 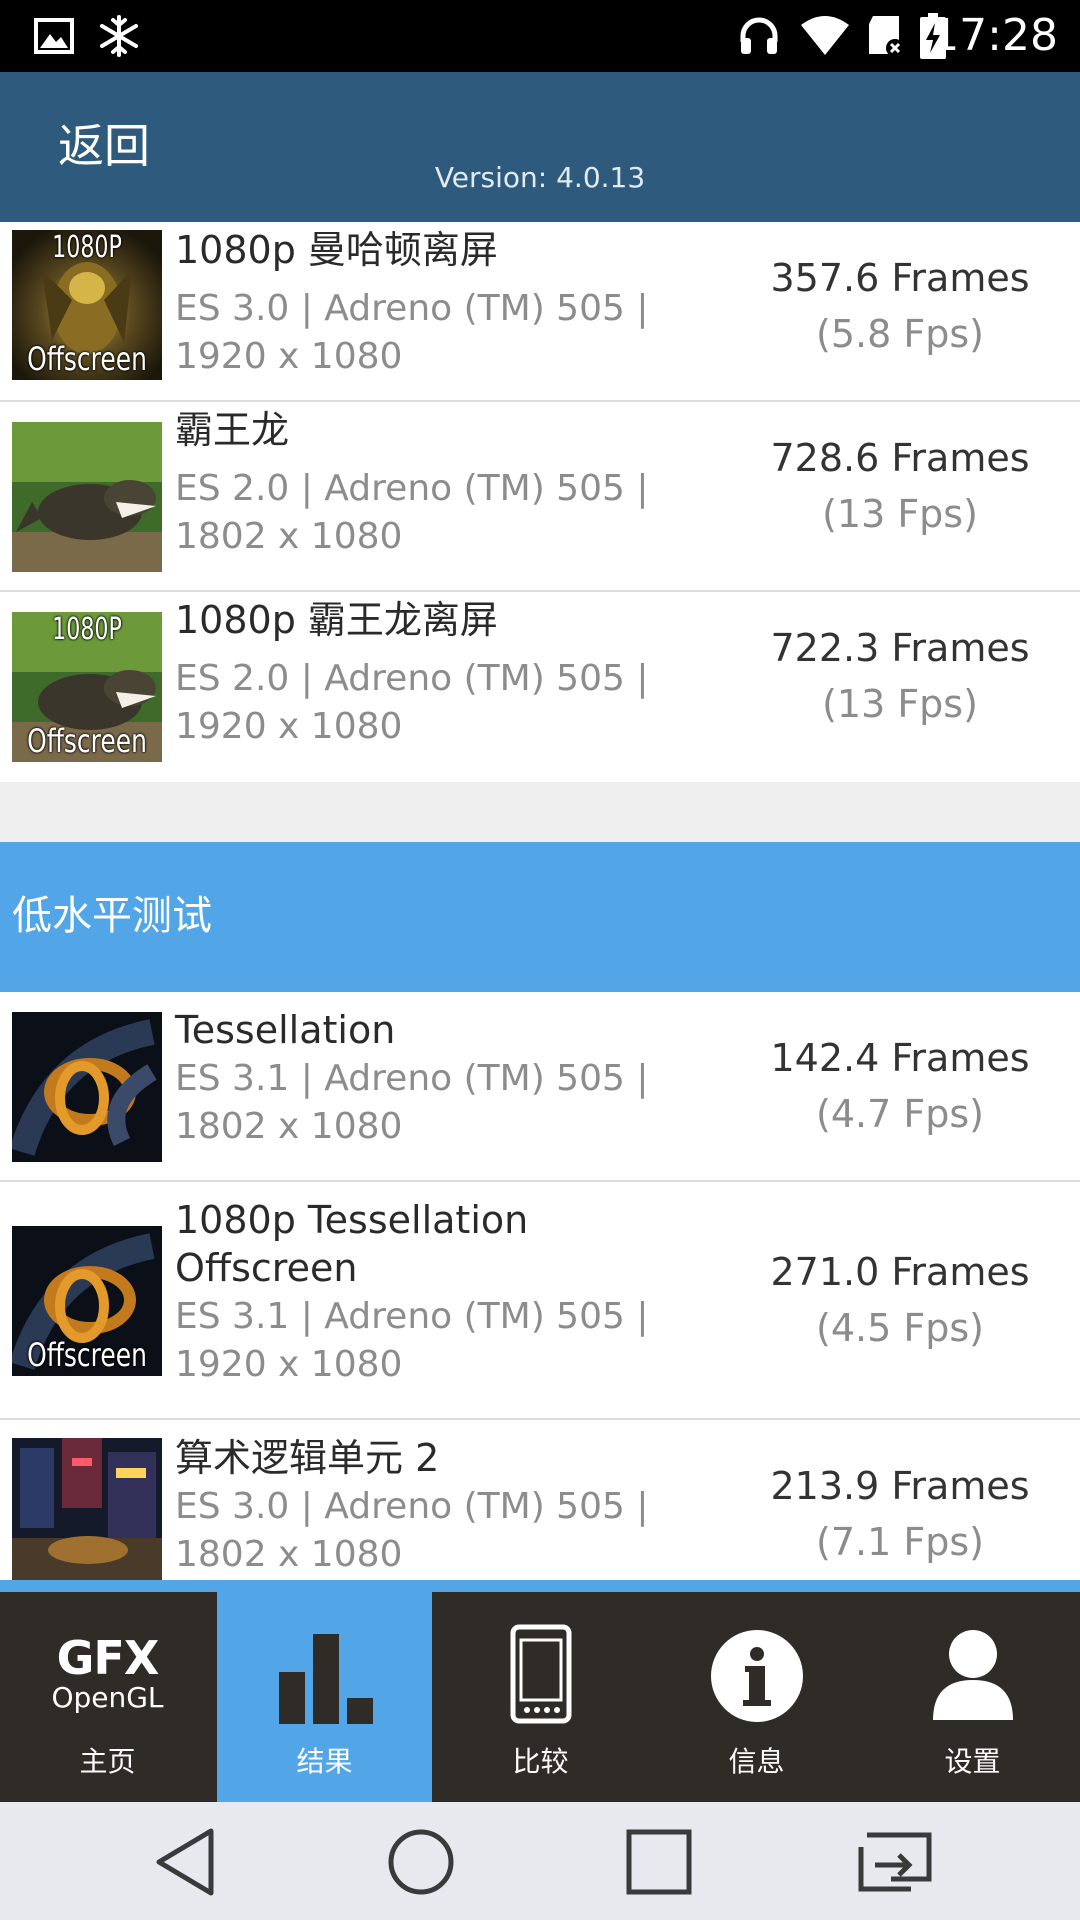 I want to click on bottom-tab-bar: GFX OpenGL 主页 结果 比较 信息 设置, so click(x=540, y=1691).